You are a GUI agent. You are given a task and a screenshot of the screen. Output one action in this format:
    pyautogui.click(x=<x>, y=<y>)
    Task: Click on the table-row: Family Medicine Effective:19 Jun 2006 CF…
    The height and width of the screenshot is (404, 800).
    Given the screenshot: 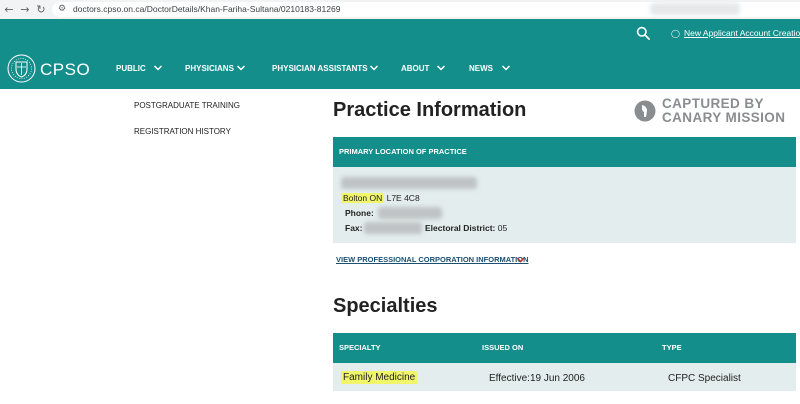 What is the action you would take?
    pyautogui.click(x=564, y=377)
    